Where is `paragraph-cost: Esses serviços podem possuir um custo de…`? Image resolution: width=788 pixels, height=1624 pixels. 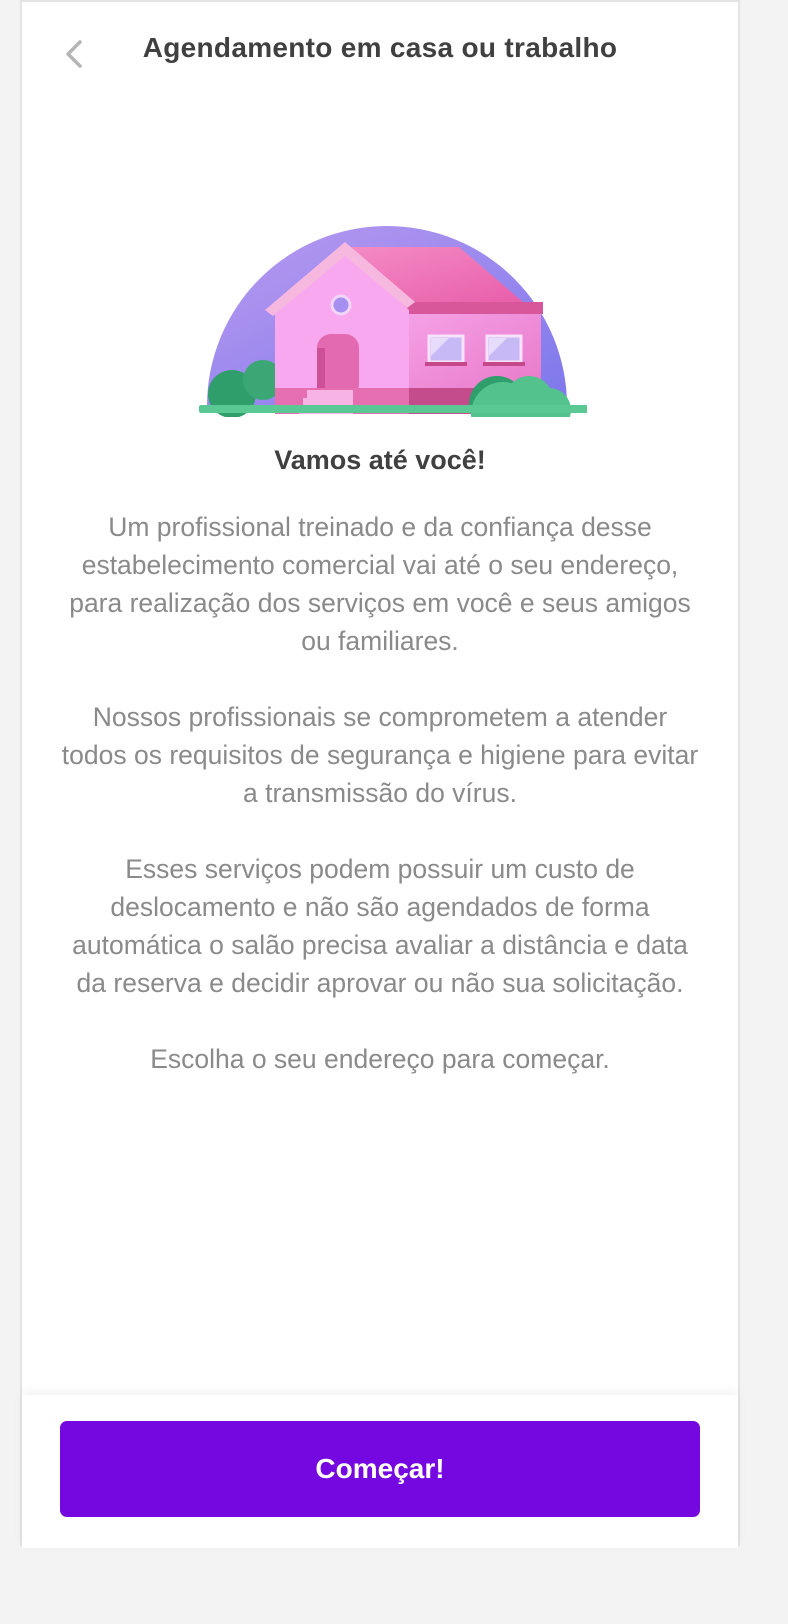
paragraph-cost: Esses serviços podem possuir um custo de… is located at coordinates (380, 926).